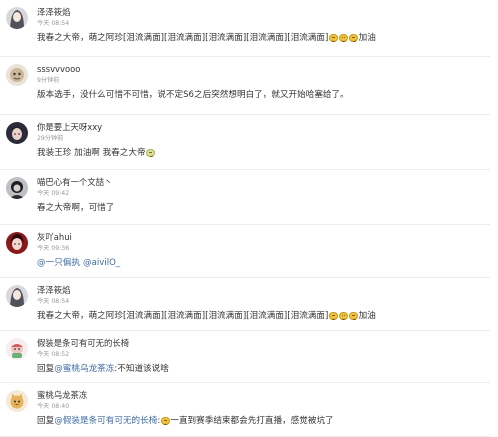 This screenshot has height=437, width=498. I want to click on comment-text-segment: 我装王珍 加油啊 我春之大帝, so click(91, 153).